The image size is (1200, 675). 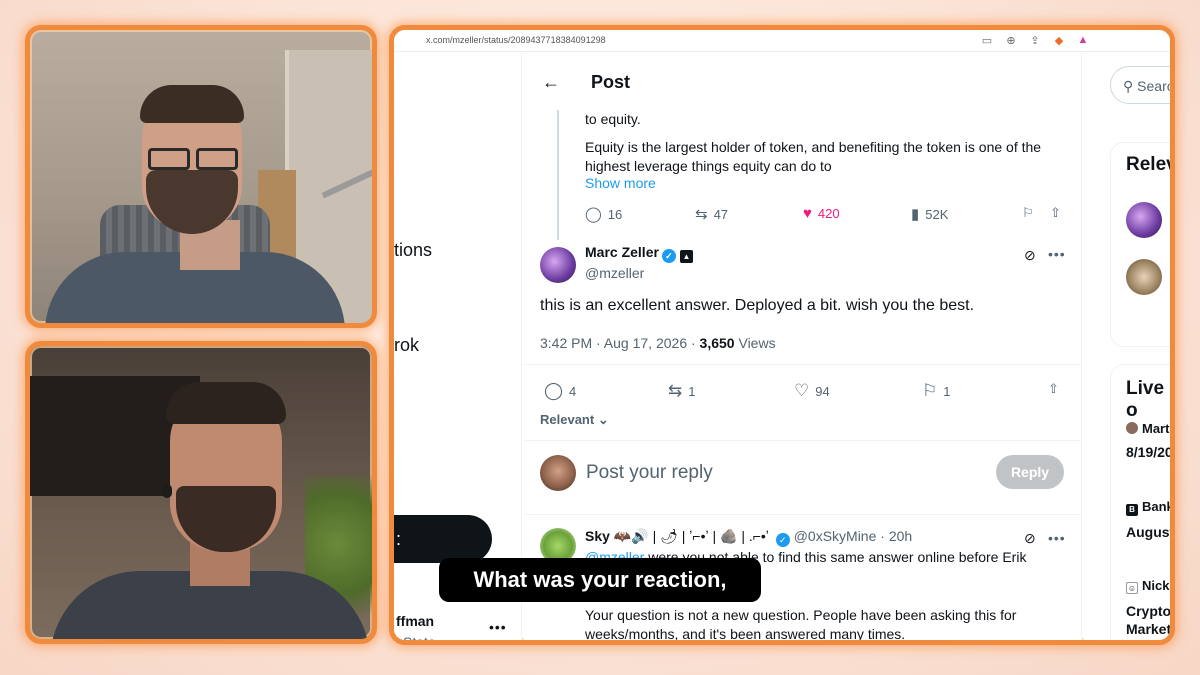 I want to click on zoom-icon: ⊕, so click(x=1011, y=40).